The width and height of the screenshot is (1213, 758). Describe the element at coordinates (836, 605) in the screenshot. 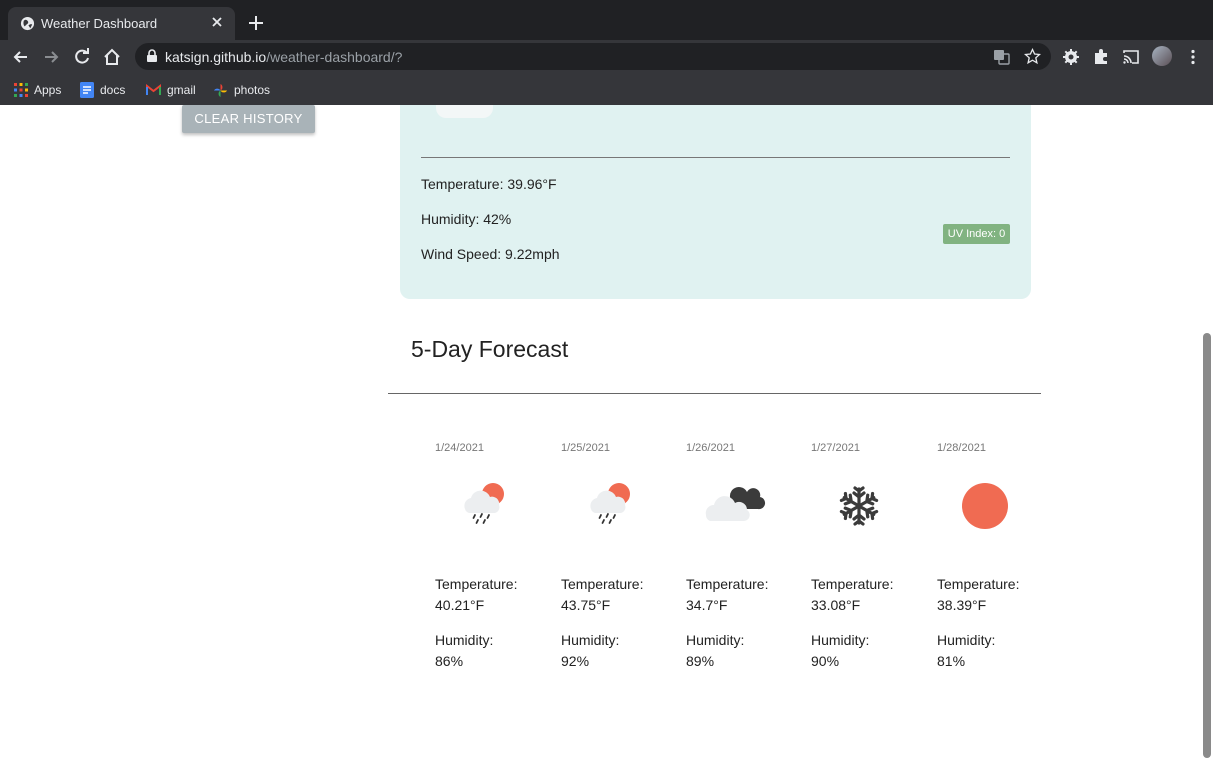

I see `forecast-temperature: 33.08°F` at that location.